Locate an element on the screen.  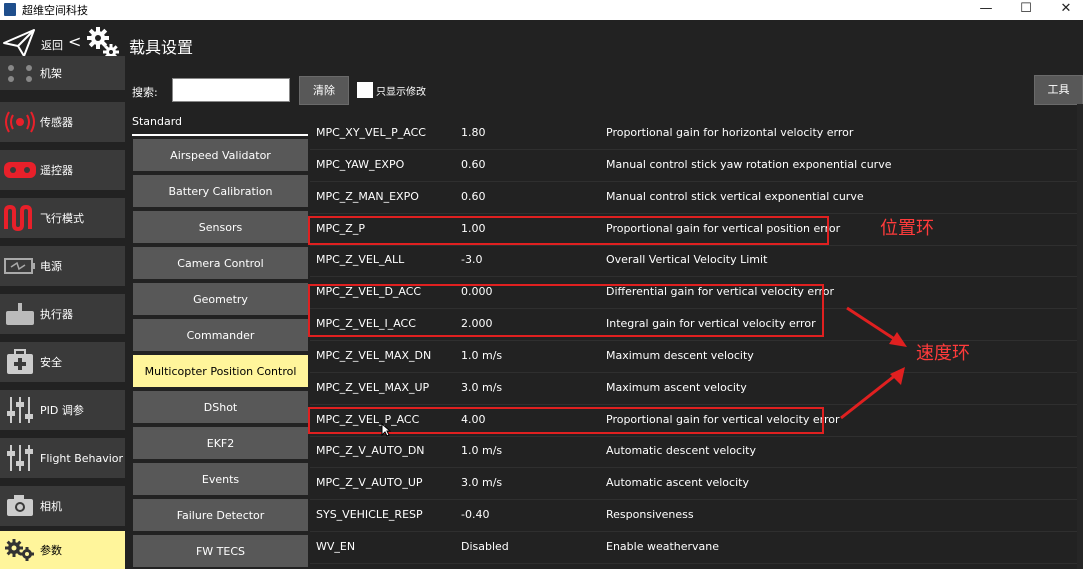
param-name: MPC_Z_VEL_MAX_UP is located at coordinates (373, 387).